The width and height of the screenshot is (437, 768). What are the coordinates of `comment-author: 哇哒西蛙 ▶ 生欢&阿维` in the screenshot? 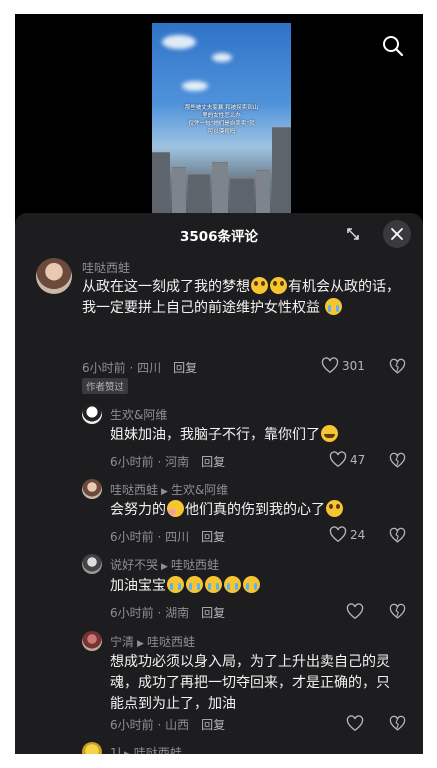 It's located at (169, 489).